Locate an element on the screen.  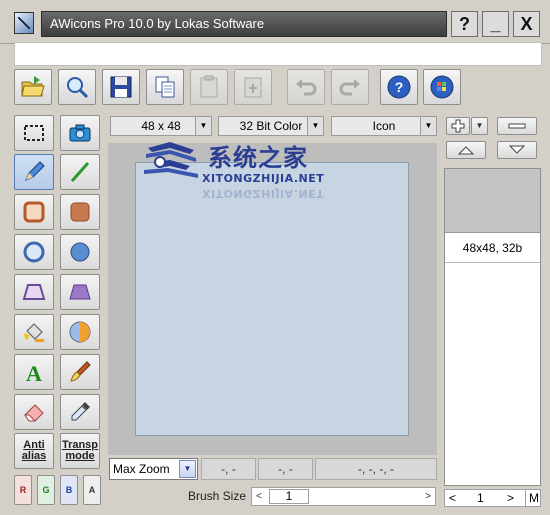
find-button is located at coordinates (77, 87).